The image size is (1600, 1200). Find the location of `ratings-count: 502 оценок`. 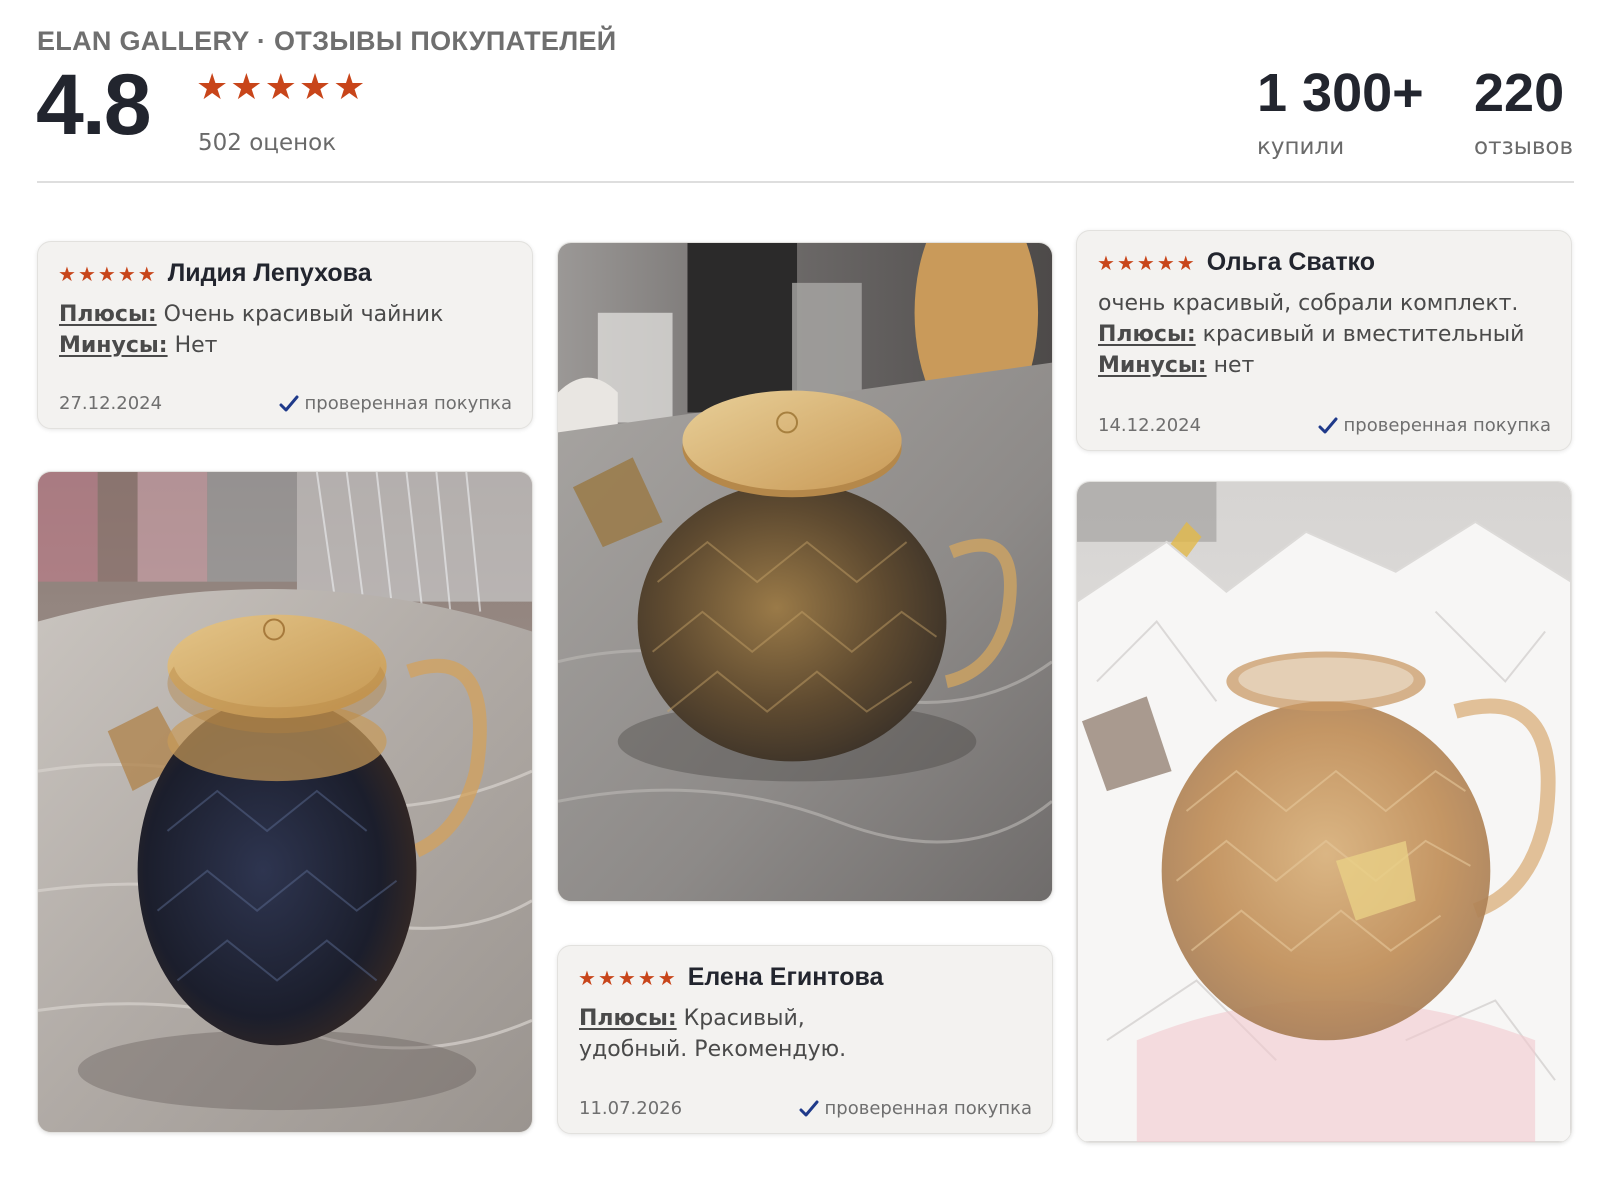

ratings-count: 502 оценок is located at coordinates (267, 143).